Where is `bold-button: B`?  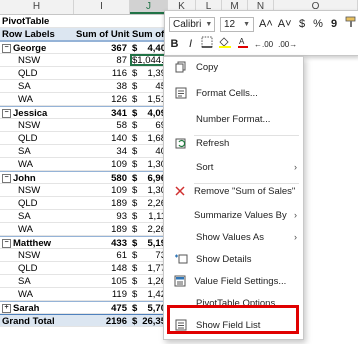
bold-button: B is located at coordinates (174, 44).